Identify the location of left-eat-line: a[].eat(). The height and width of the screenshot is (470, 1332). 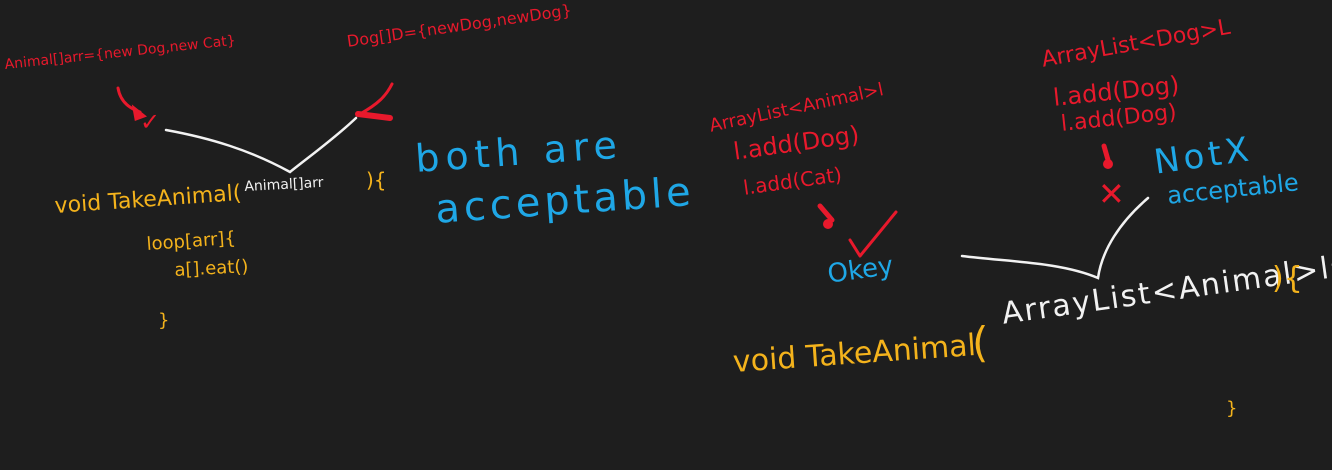
(211, 268).